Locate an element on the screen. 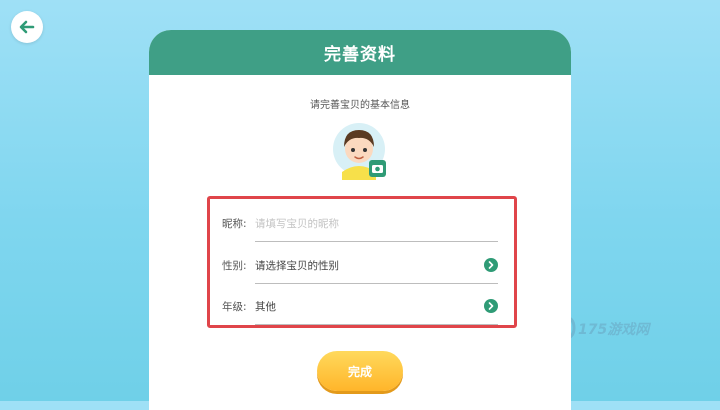  nickname-row: 昵称: 请填写宝贝的昵称 is located at coordinates (360, 226).